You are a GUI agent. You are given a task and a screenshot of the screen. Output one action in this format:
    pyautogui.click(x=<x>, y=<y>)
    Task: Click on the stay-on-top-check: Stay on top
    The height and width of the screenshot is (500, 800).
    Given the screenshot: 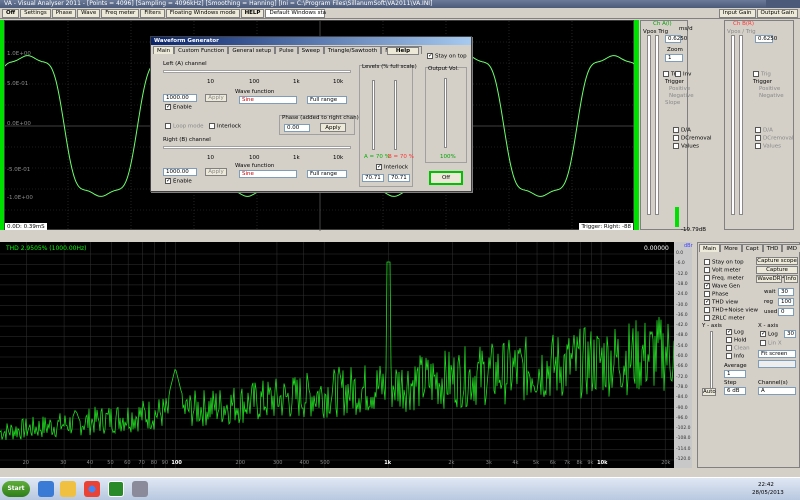 What is the action you would take?
    pyautogui.click(x=447, y=56)
    